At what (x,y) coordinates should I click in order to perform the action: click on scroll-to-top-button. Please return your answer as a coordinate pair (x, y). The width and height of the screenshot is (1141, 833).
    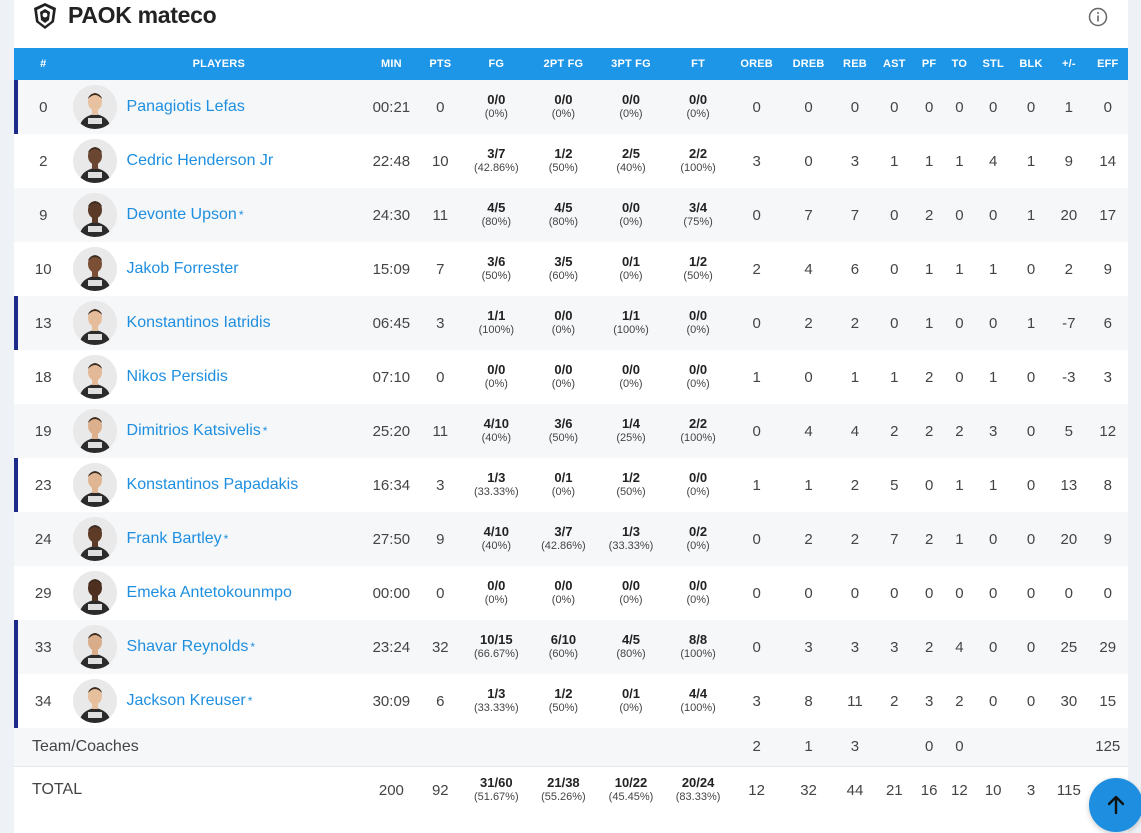
    Looking at the image, I should click on (1115, 805).